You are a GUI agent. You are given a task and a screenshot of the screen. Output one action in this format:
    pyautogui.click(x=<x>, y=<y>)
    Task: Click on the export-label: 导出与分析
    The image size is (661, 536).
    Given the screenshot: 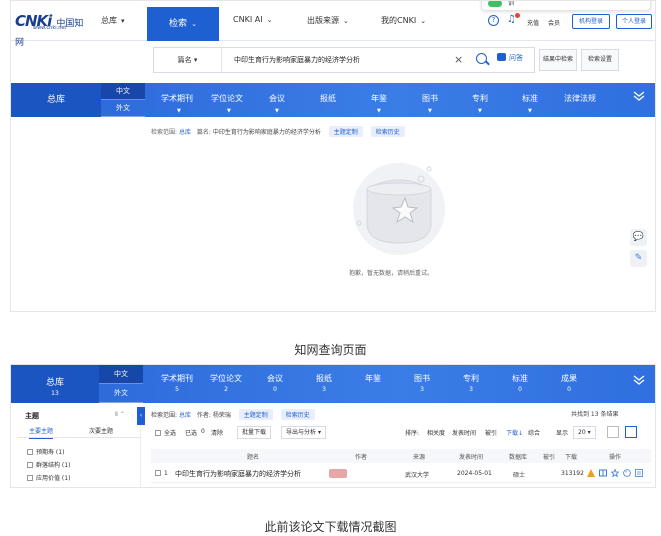 What is the action you would take?
    pyautogui.click(x=301, y=432)
    